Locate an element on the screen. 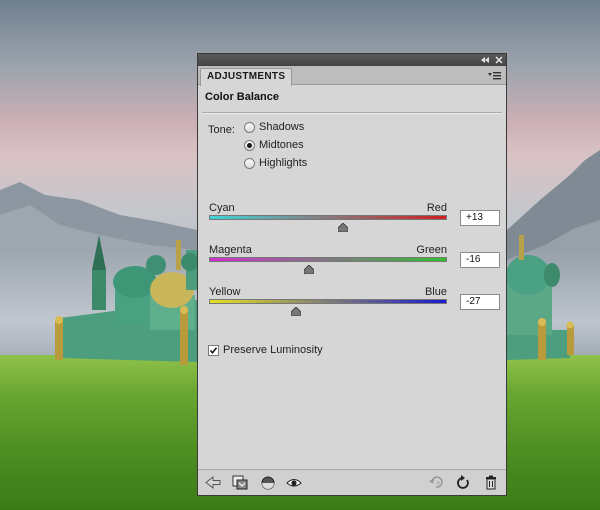  radio-selected-dot is located at coordinates (249, 145).